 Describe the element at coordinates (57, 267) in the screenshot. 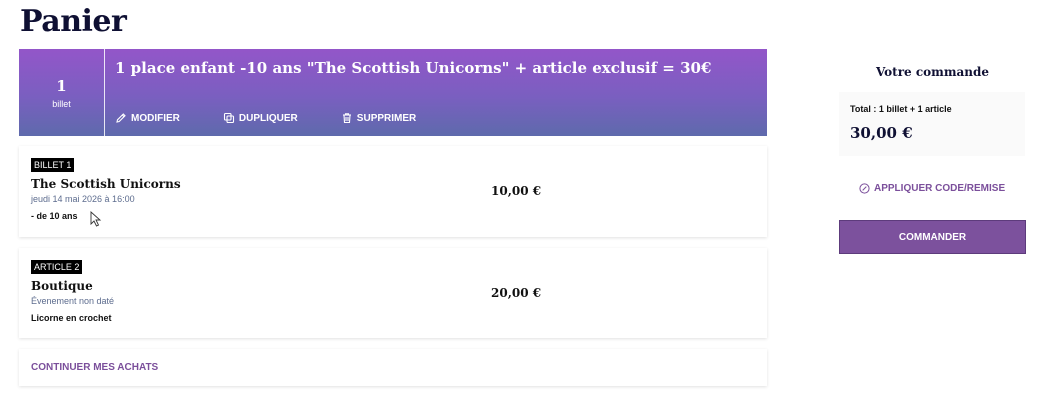

I see `item-badge: ARTICLE 2` at that location.